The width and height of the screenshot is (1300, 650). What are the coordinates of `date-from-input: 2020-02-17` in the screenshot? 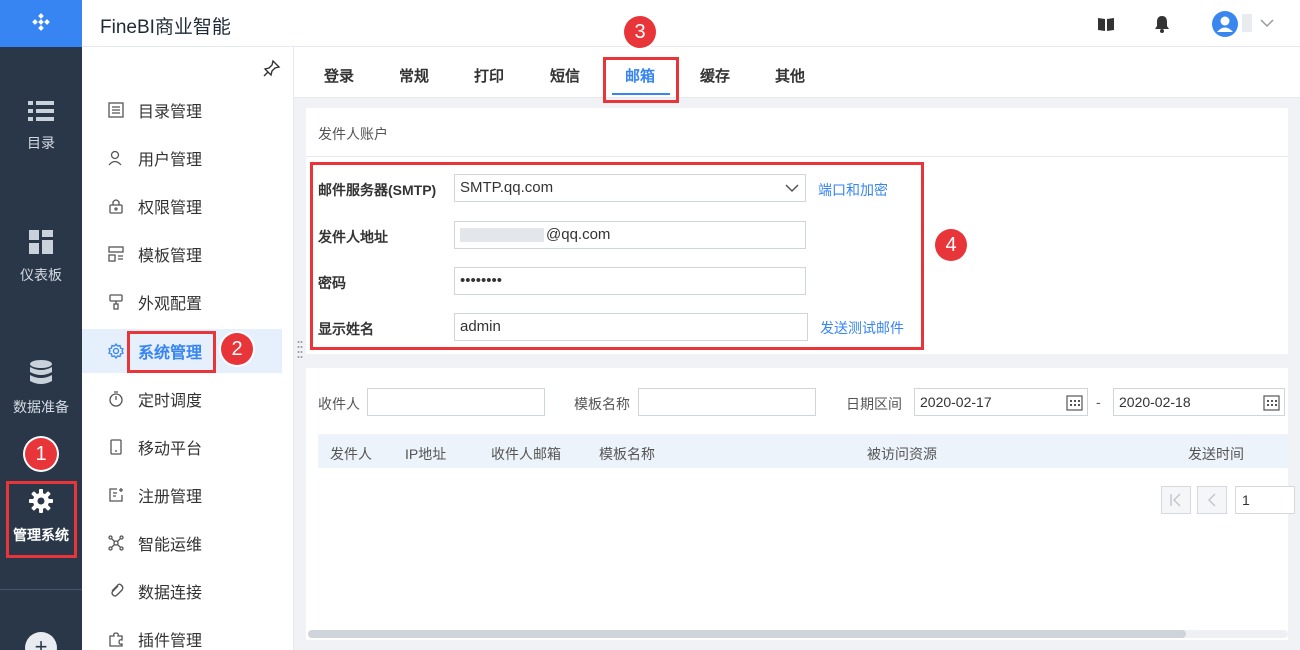 It's located at (1001, 402).